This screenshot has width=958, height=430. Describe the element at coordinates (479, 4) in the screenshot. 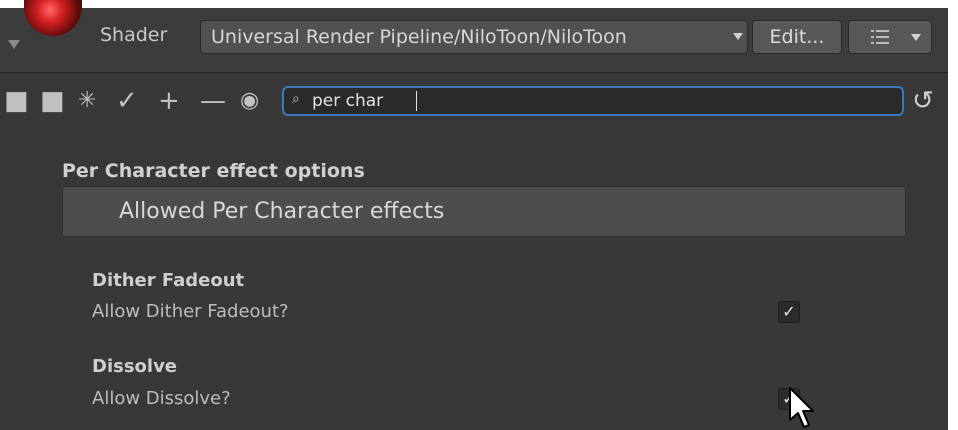

I see `window-top-edge` at that location.